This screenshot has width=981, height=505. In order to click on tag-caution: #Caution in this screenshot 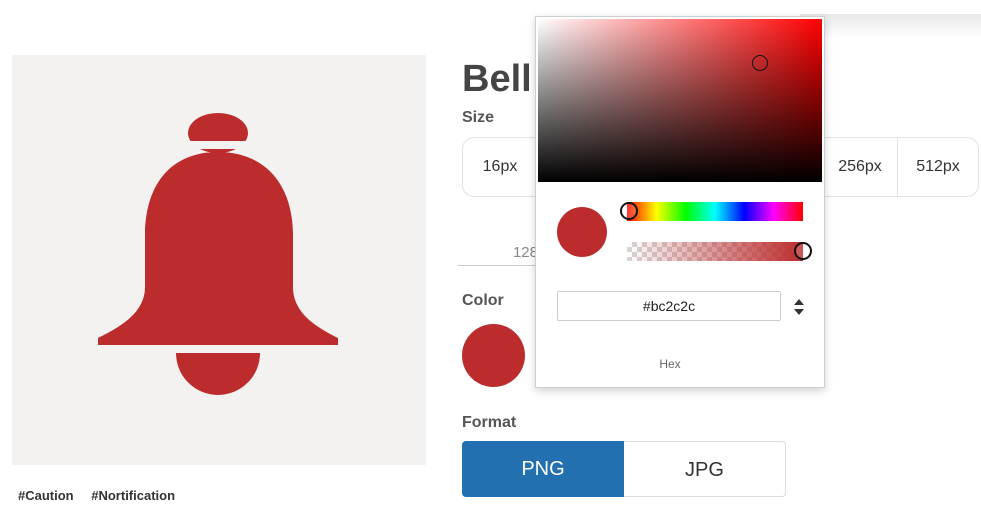, I will do `click(46, 495)`.